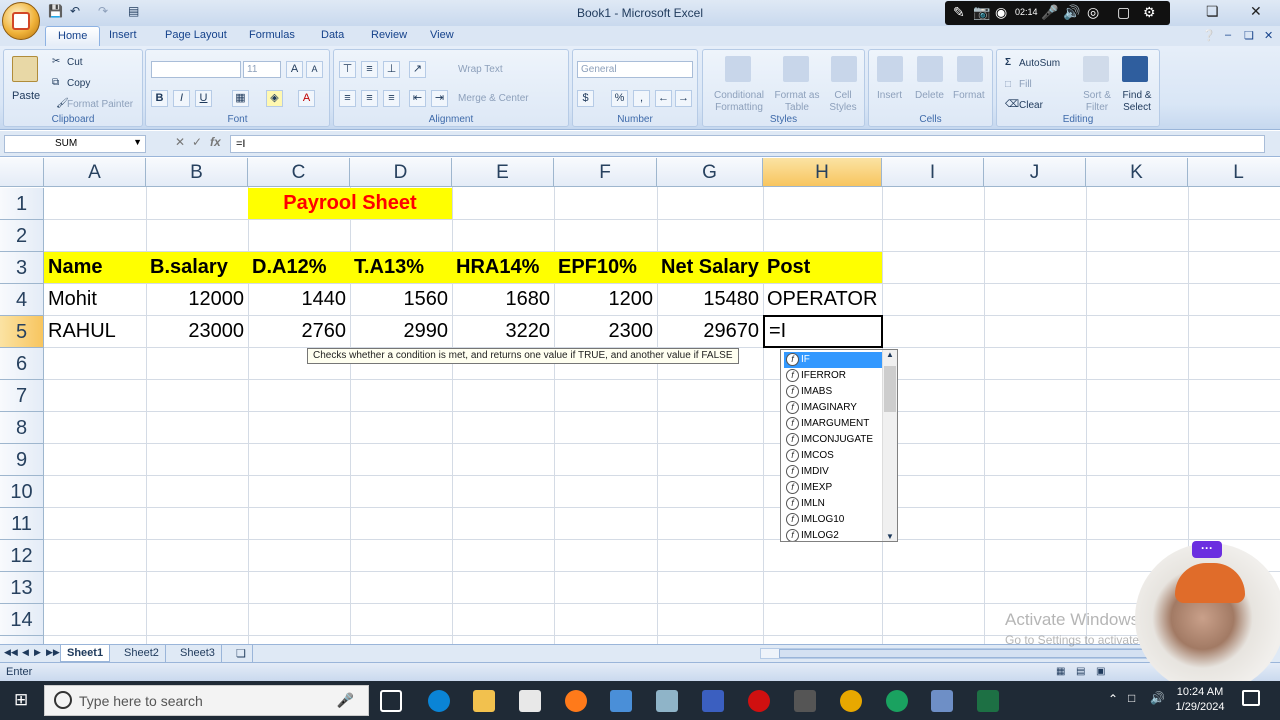 The width and height of the screenshot is (1280, 720). Describe the element at coordinates (969, 95) in the screenshot. I see `format-button: Format` at that location.